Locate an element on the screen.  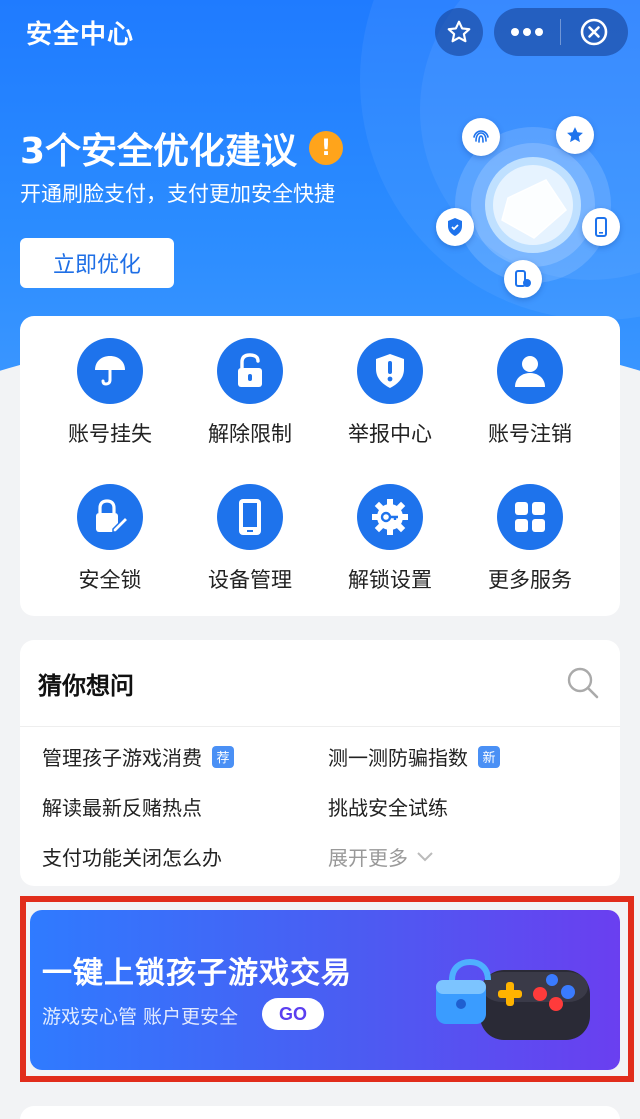
unlock-icon is located at coordinates (250, 371).